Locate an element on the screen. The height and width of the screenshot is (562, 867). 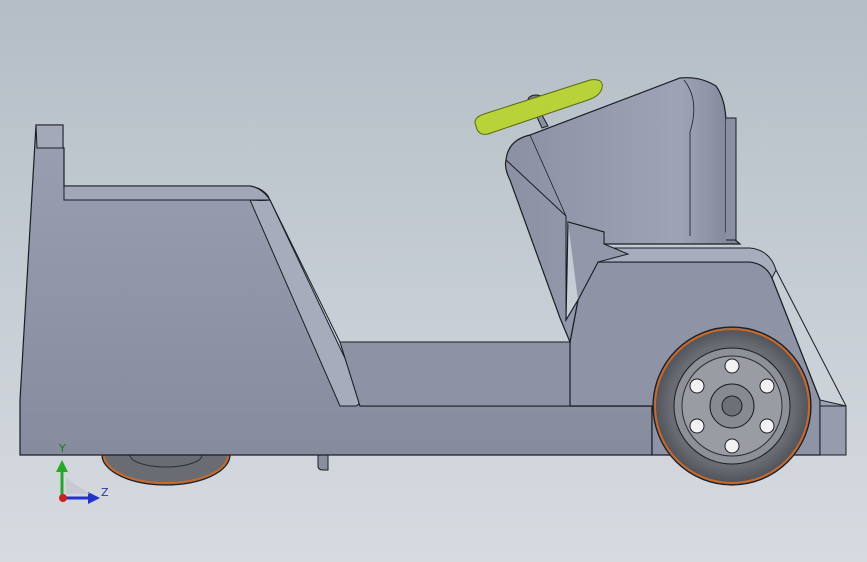
axis-z-label: Z is located at coordinates (105, 492).